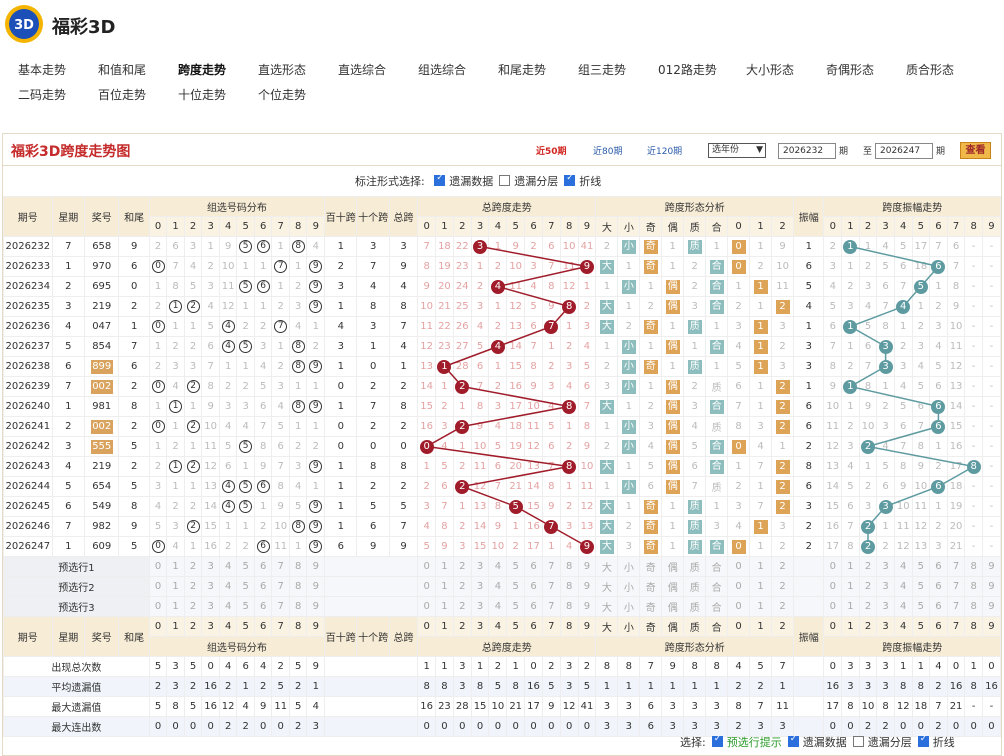 Image resolution: width=1004 pixels, height=756 pixels. Describe the element at coordinates (850, 526) in the screenshot. I see `amp-trend-cell: 7` at that location.